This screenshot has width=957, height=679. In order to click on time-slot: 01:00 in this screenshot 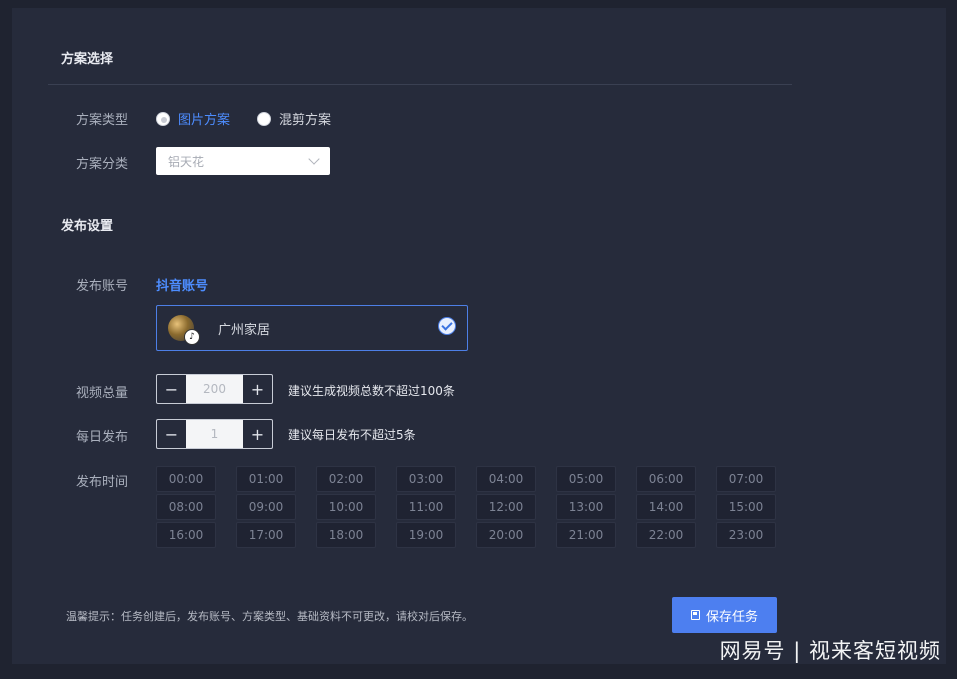, I will do `click(266, 479)`.